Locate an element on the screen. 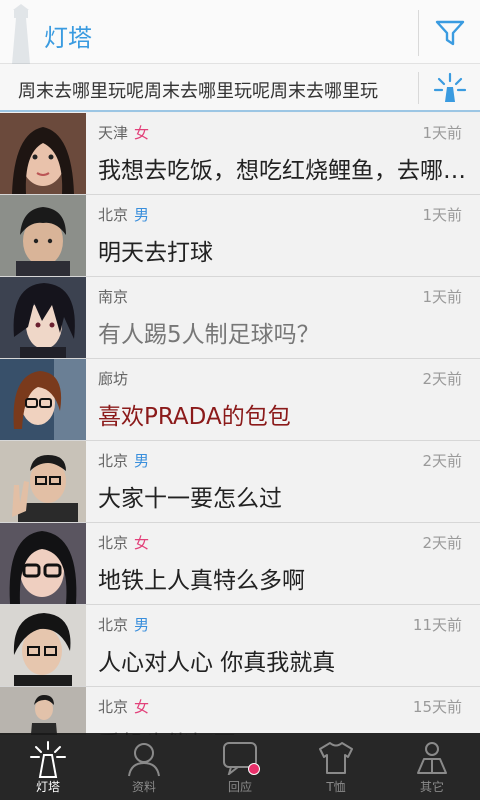 The image size is (480, 800). tab-profile: 资料 is located at coordinates (144, 766).